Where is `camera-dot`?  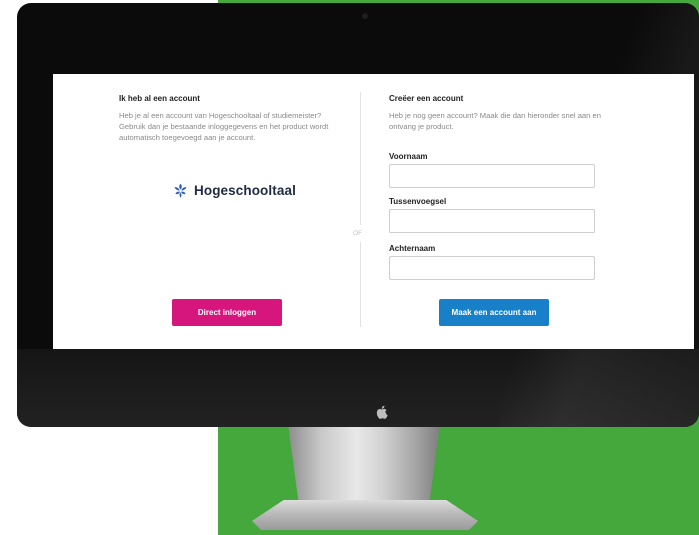
camera-dot is located at coordinates (365, 16).